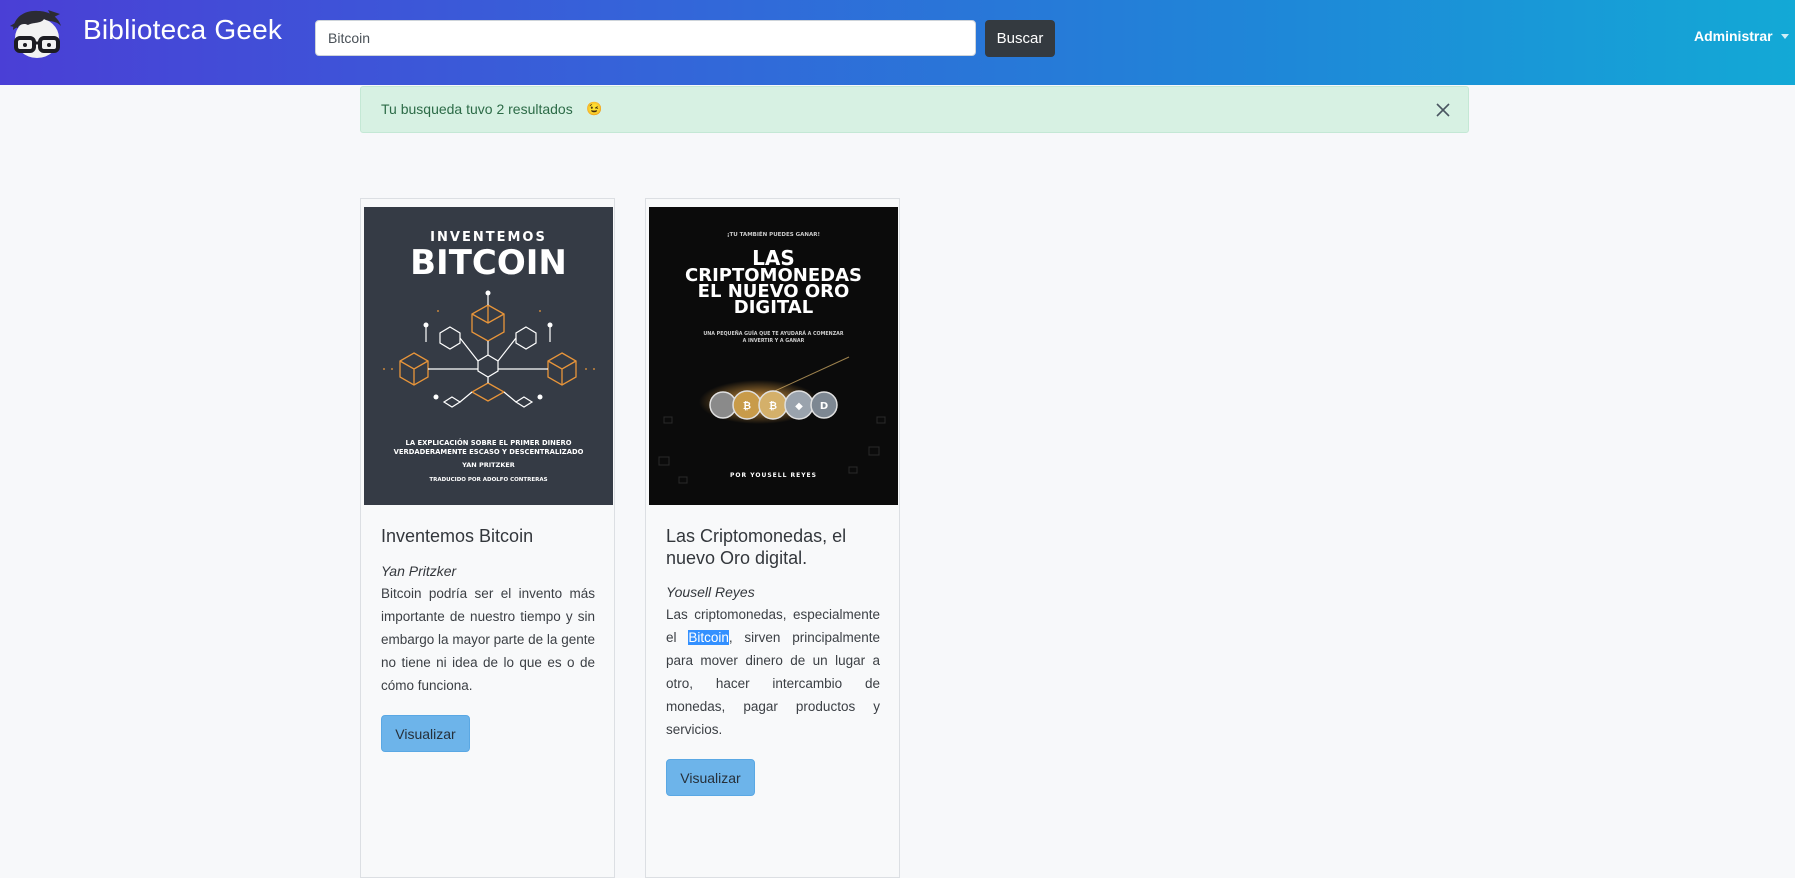  I want to click on cover-translator: TRADUCIDO POR ADOLFO CONTRERAS, so click(488, 480).